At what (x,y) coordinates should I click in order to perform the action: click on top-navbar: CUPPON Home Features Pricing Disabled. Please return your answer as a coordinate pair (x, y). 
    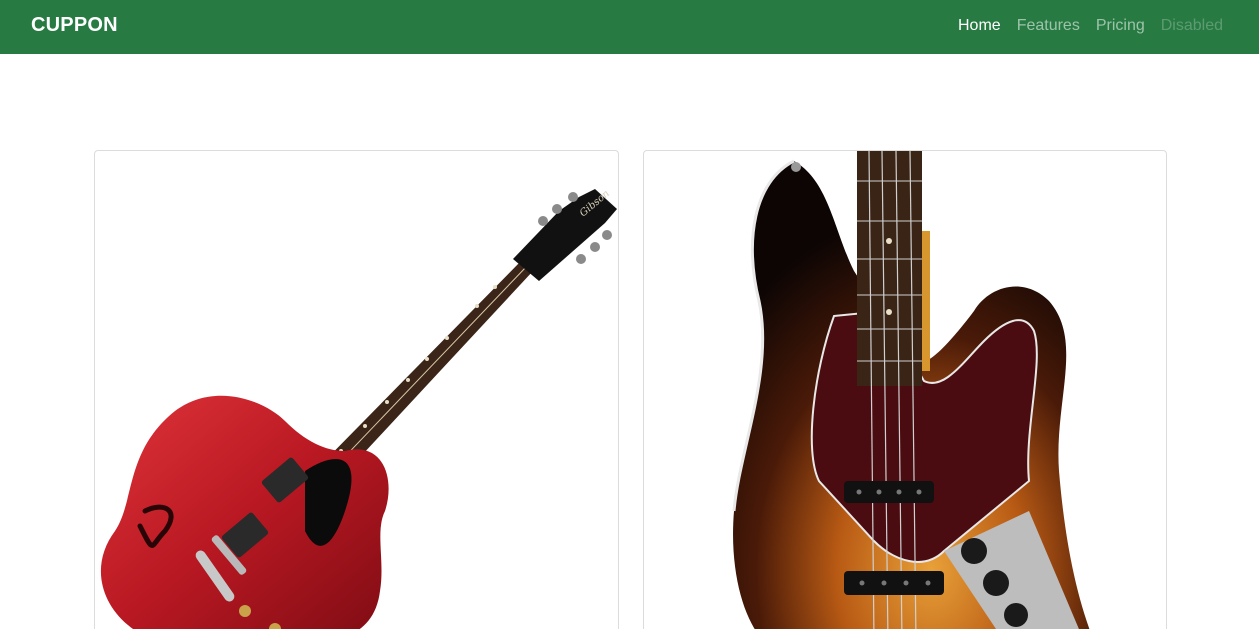
    Looking at the image, I should click on (629, 27).